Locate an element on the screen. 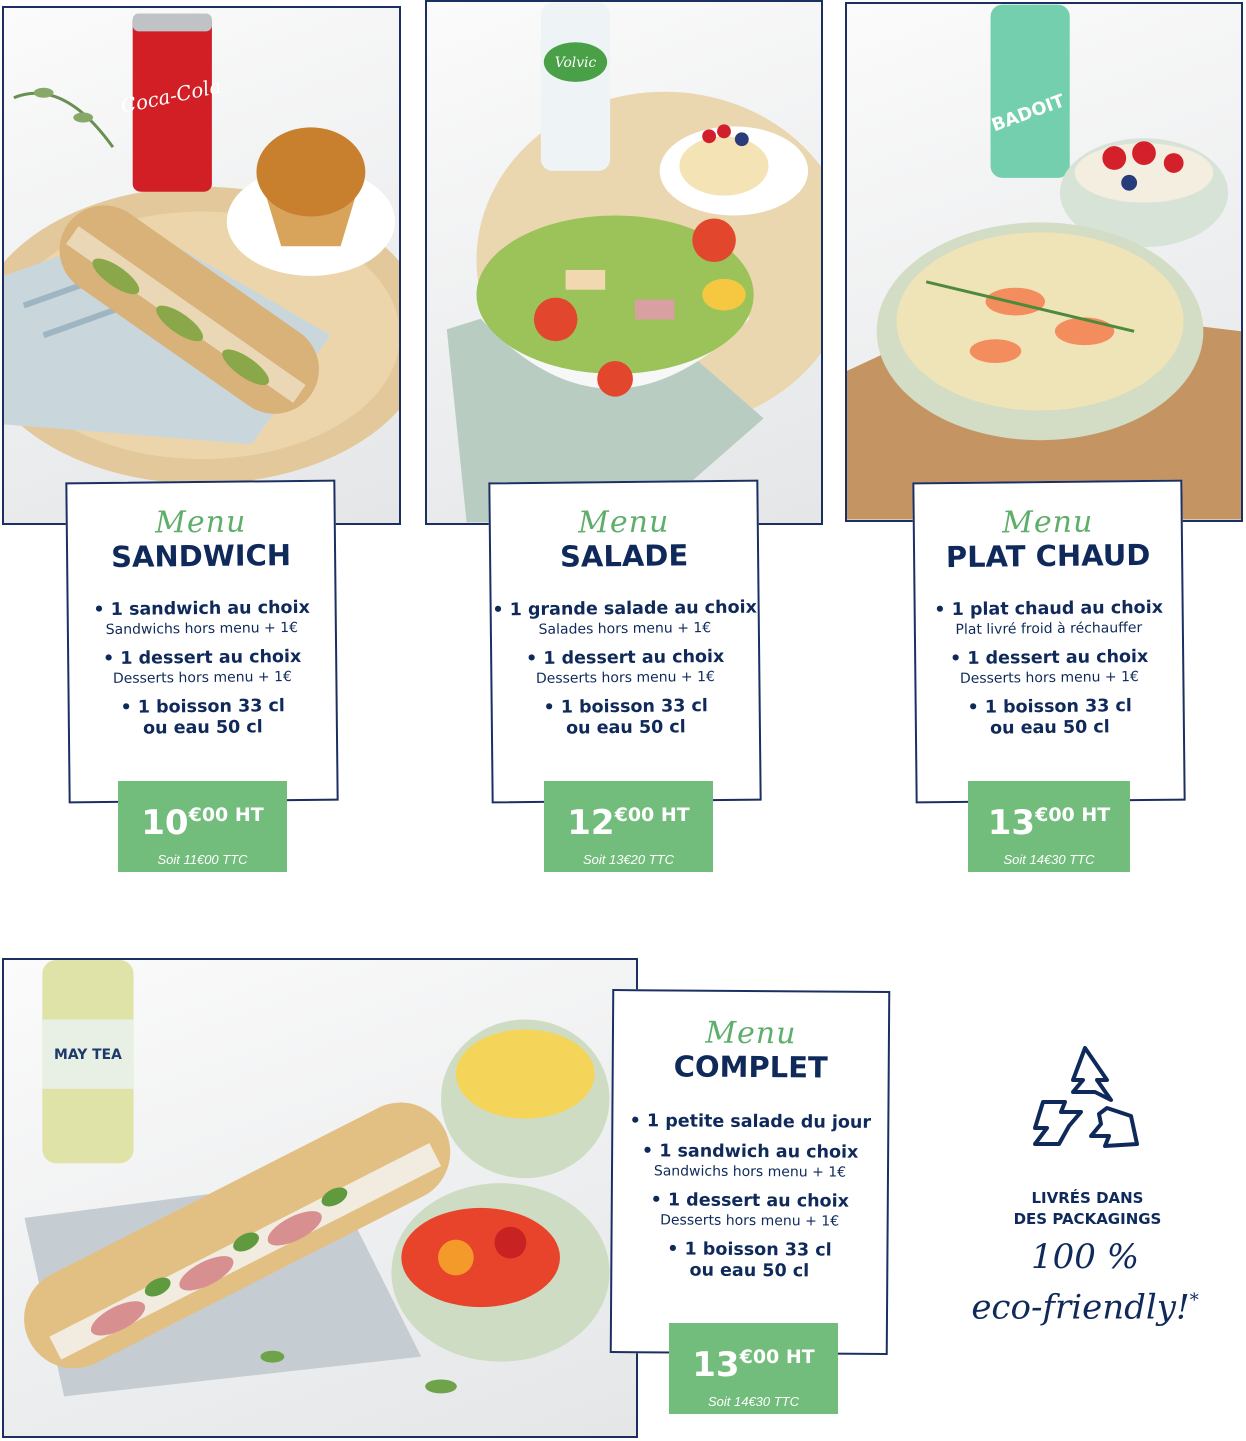 Image resolution: width=1246 pixels, height=1441 pixels. menu-title: SANDWICH is located at coordinates (201, 556).